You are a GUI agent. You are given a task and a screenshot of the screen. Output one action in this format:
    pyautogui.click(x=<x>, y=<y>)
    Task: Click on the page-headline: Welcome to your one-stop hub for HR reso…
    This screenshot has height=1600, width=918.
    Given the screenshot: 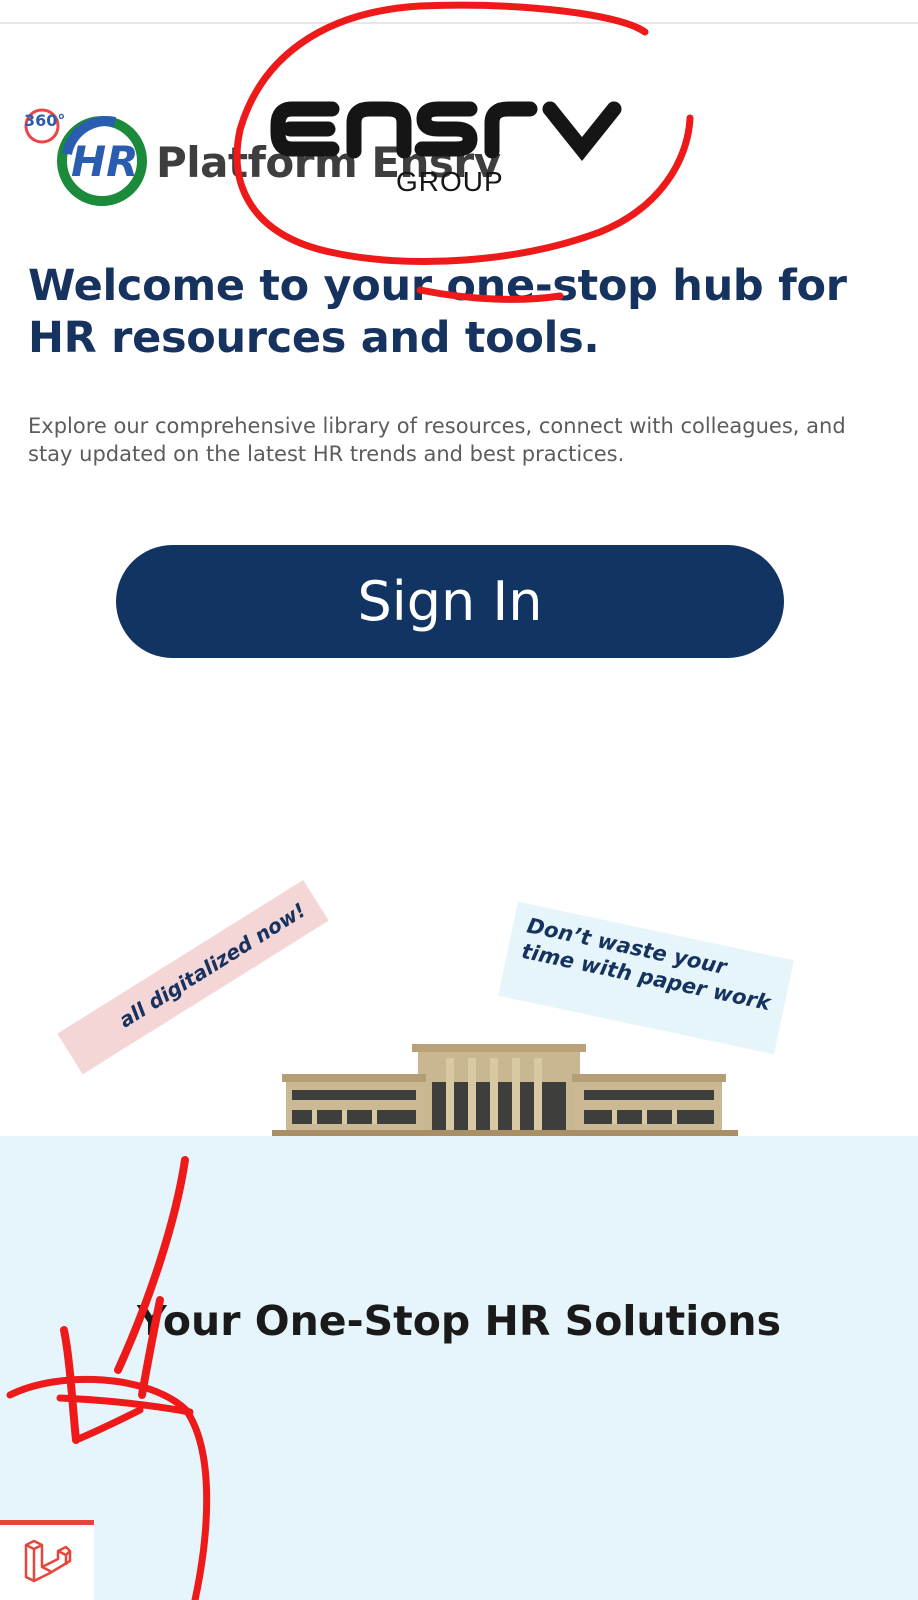 What is the action you would take?
    pyautogui.click(x=437, y=312)
    